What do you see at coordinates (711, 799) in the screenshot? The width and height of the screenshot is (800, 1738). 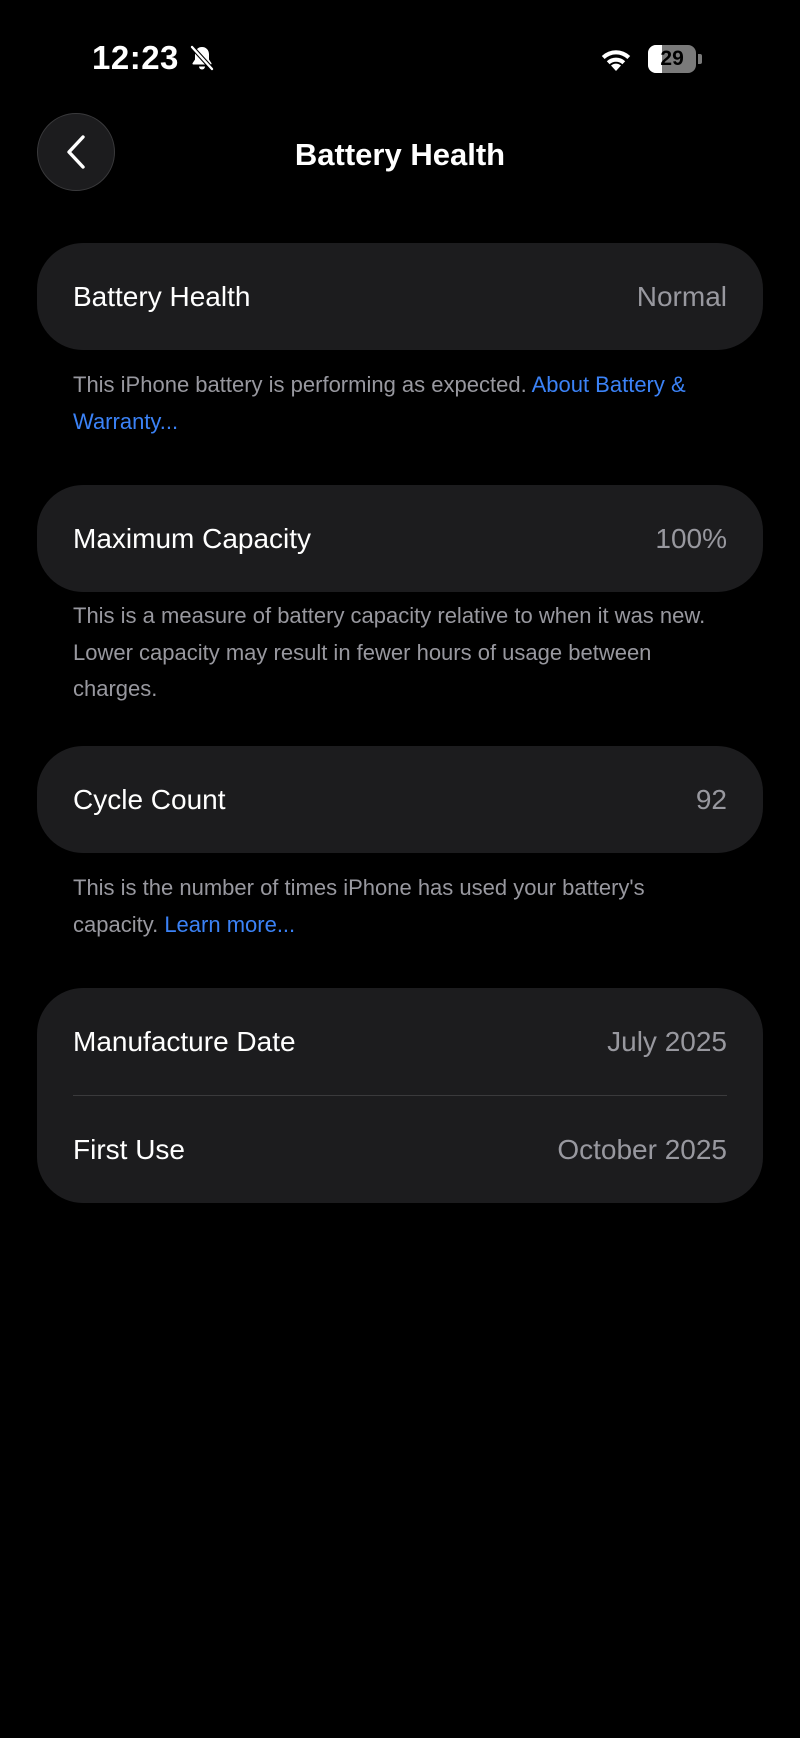 I see `cycle-count-value: 92` at bounding box center [711, 799].